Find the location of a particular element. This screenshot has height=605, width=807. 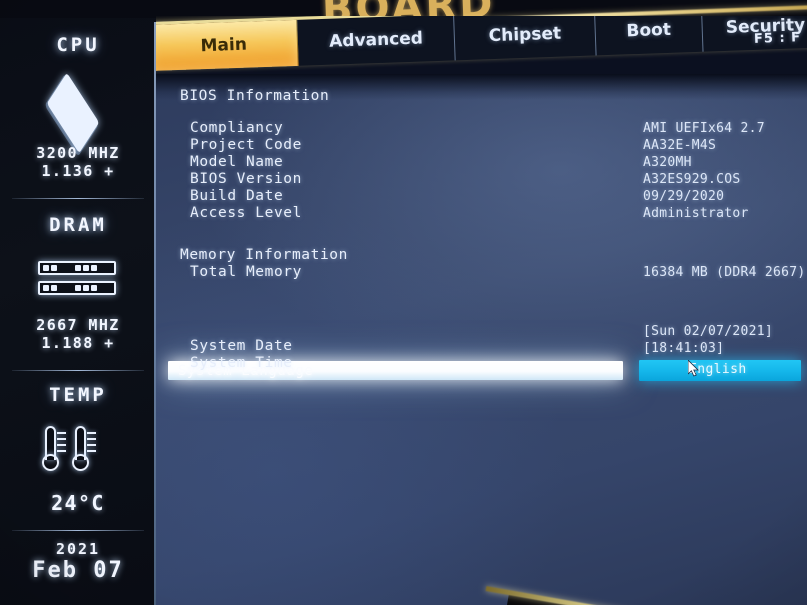

tab-boot-label: Boot is located at coordinates (649, 30).